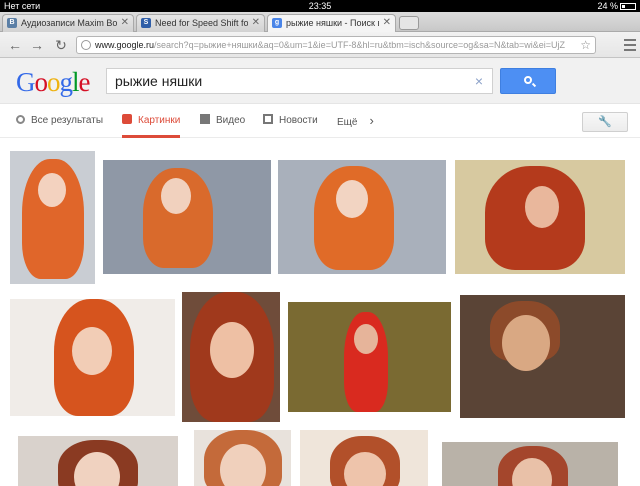 This screenshot has width=640, height=486. Describe the element at coordinates (159, 81) in the screenshot. I see `search-query: рыжие няшки` at that location.